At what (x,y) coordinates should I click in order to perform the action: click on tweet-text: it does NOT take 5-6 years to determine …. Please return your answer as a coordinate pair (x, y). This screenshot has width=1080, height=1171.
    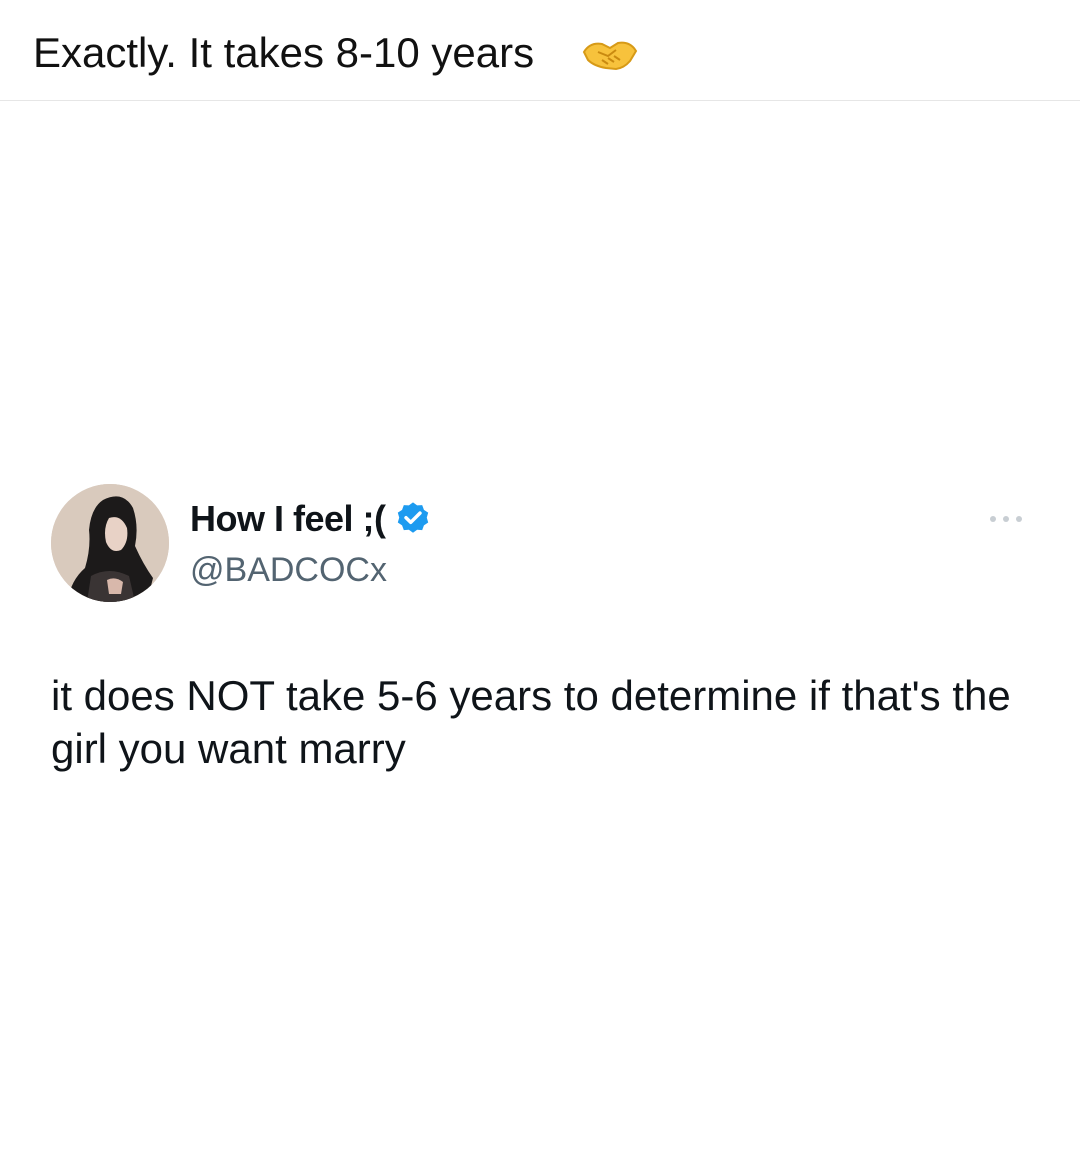
    Looking at the image, I should click on (531, 722).